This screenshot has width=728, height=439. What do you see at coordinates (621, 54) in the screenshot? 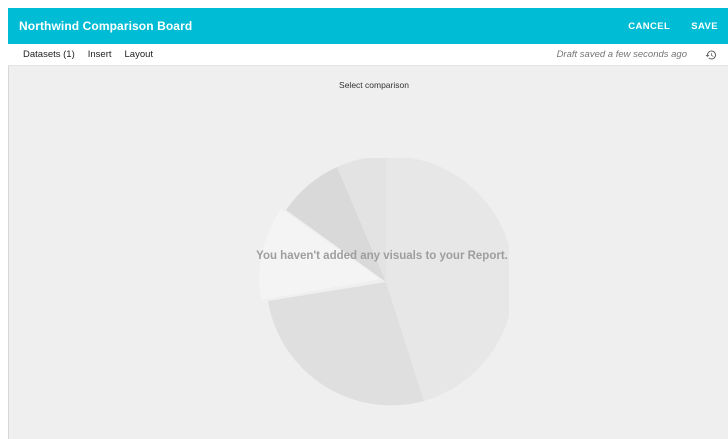
I see `draft-status: Draft saved a few seconds ago` at bounding box center [621, 54].